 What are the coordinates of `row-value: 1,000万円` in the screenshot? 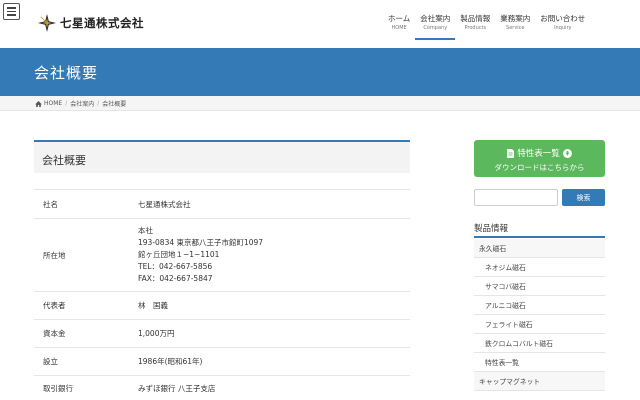 It's located at (156, 333).